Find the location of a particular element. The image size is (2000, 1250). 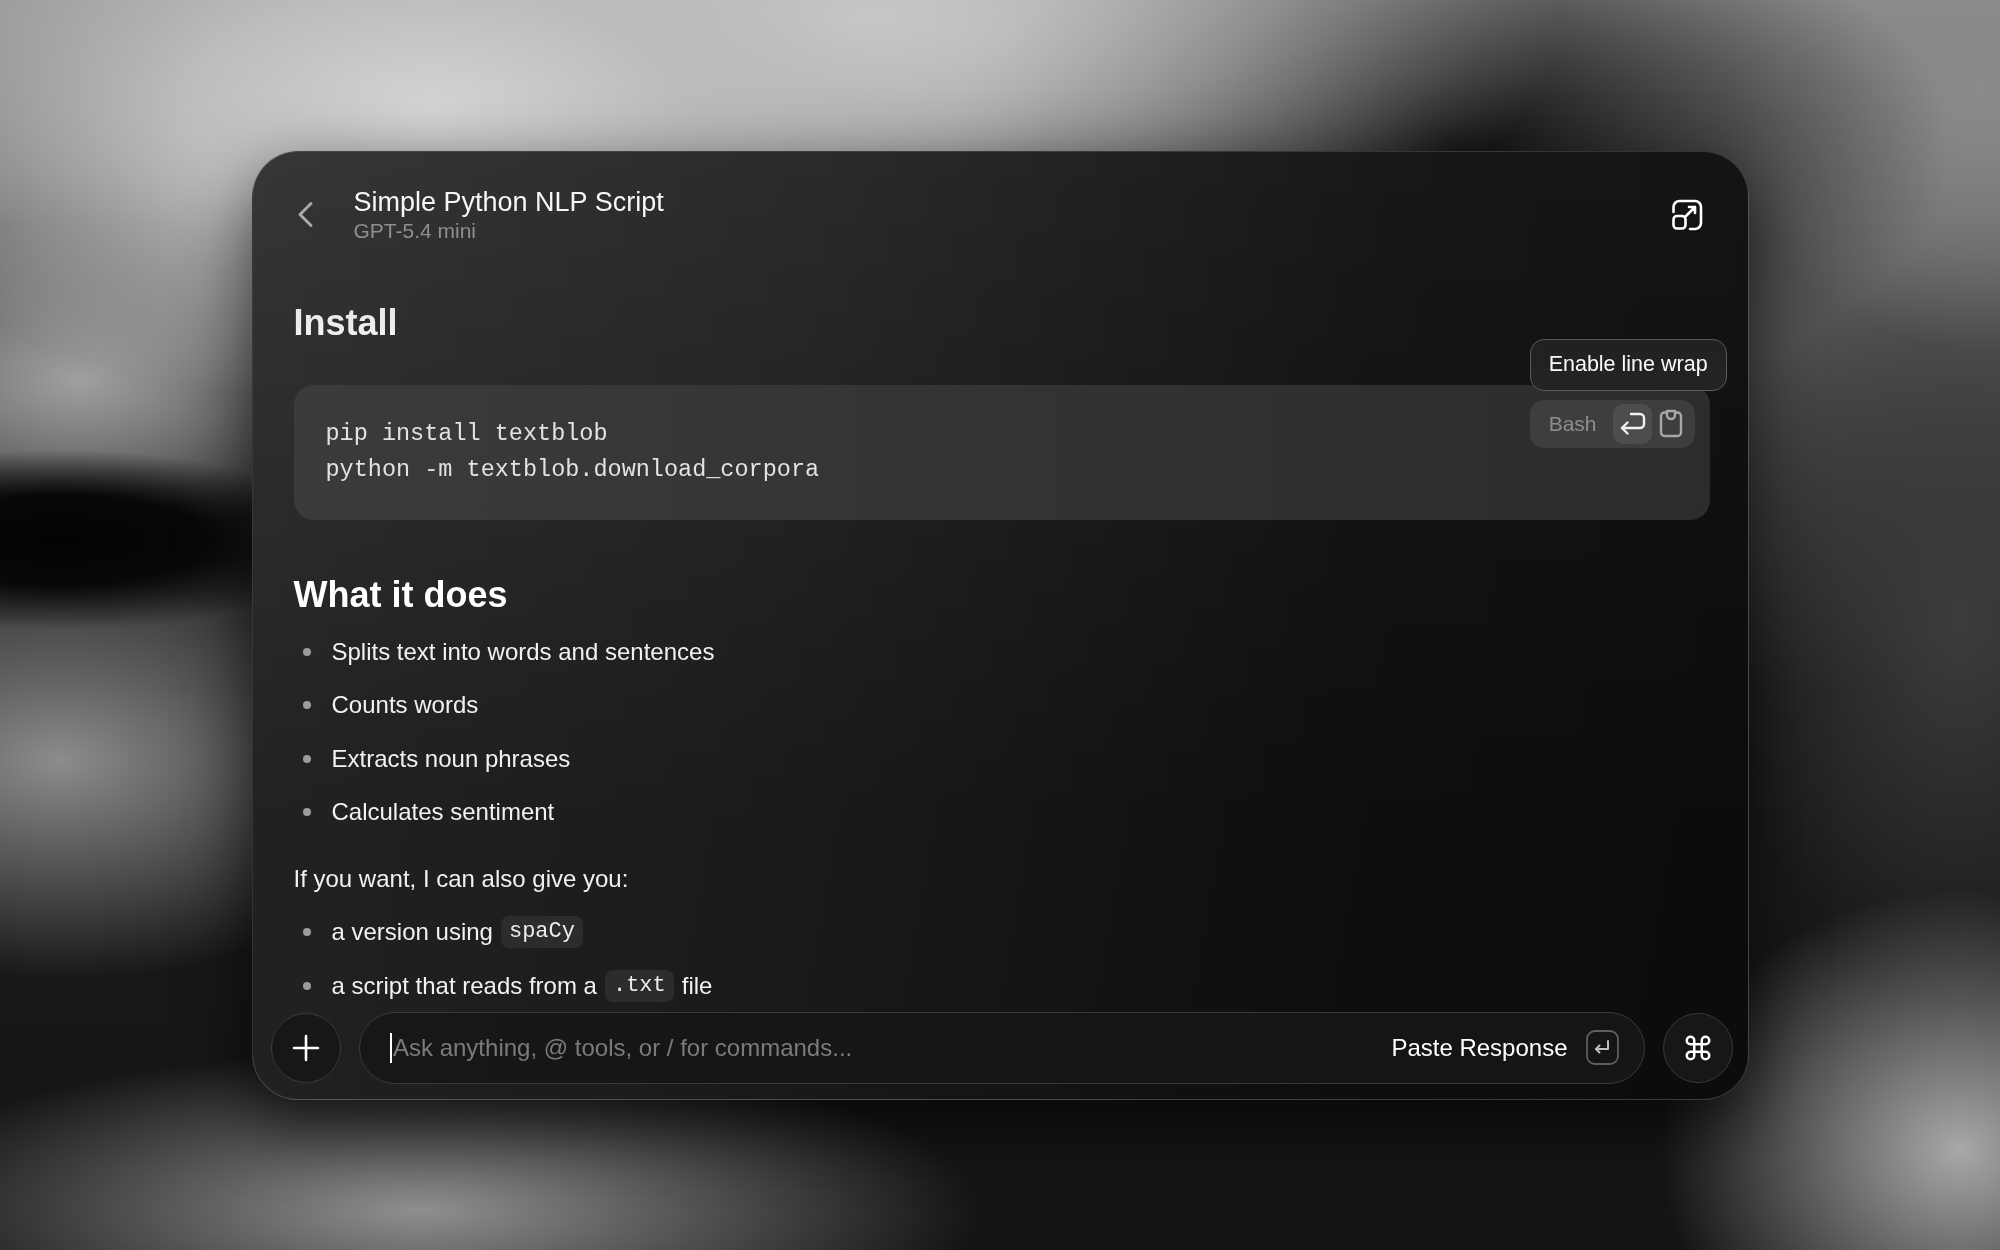

clipboard-icon is located at coordinates (1670, 423).